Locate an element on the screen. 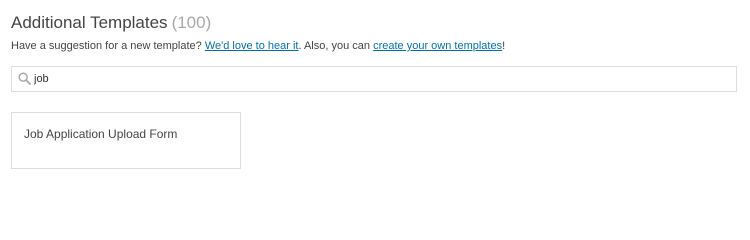 The width and height of the screenshot is (750, 240). suggestion-middle: . Also, you can is located at coordinates (336, 46).